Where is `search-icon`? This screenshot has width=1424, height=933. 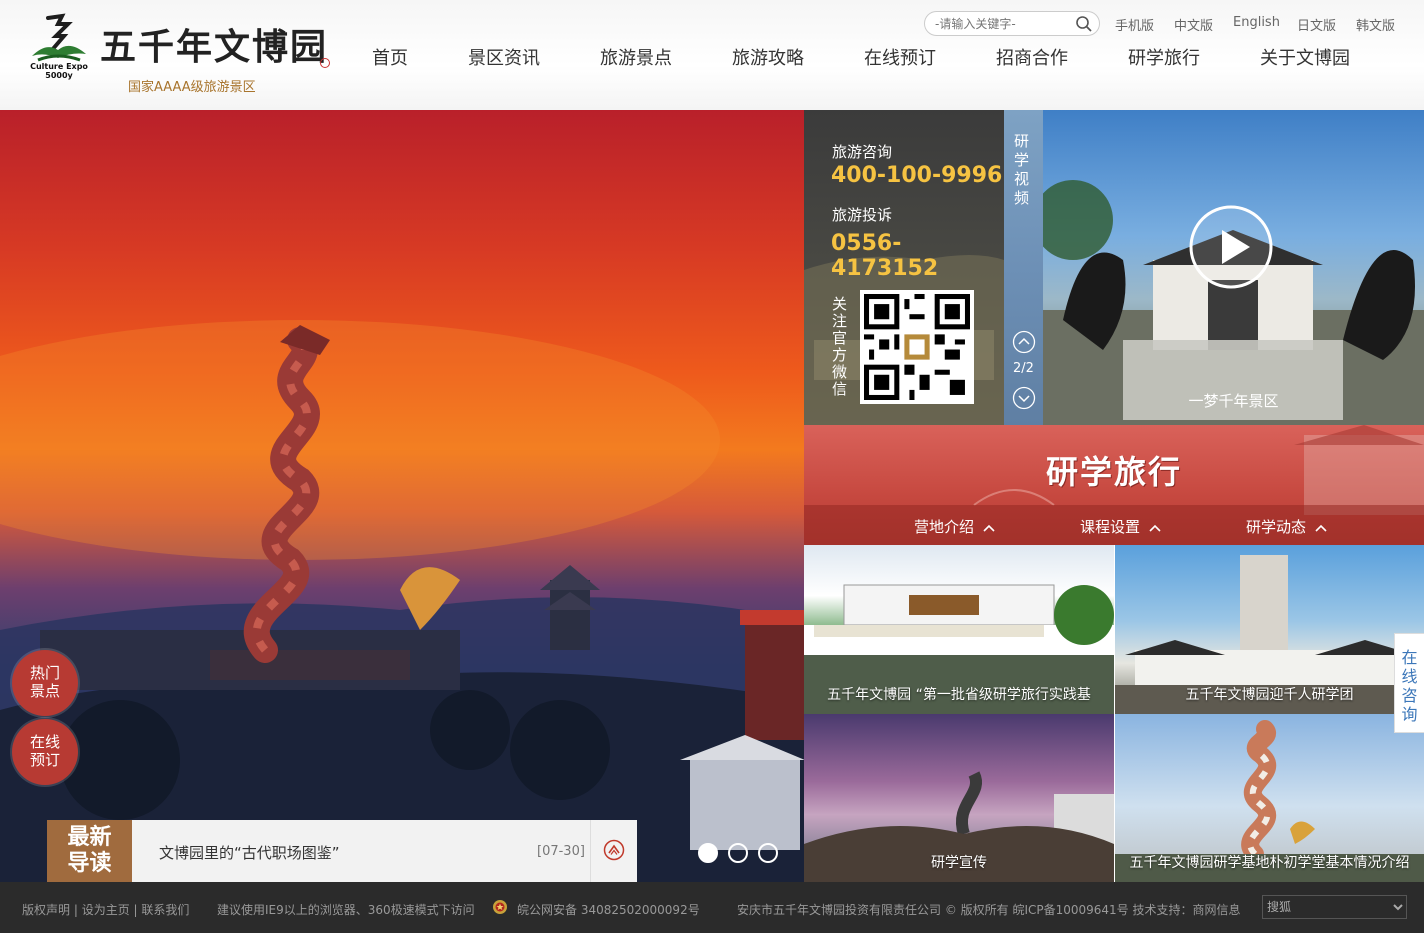
search-icon is located at coordinates (1084, 24).